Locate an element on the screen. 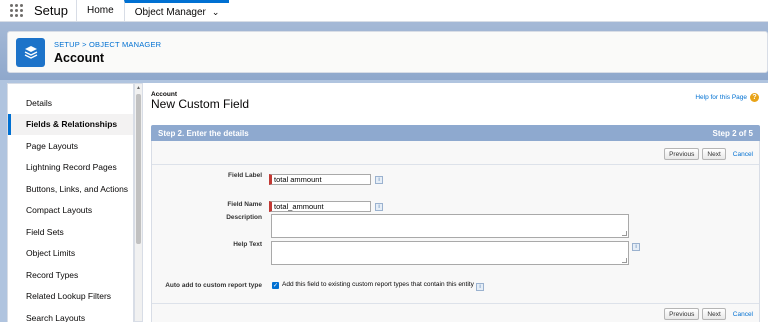 The image size is (768, 322). field-label-input: total ammount is located at coordinates (320, 179).